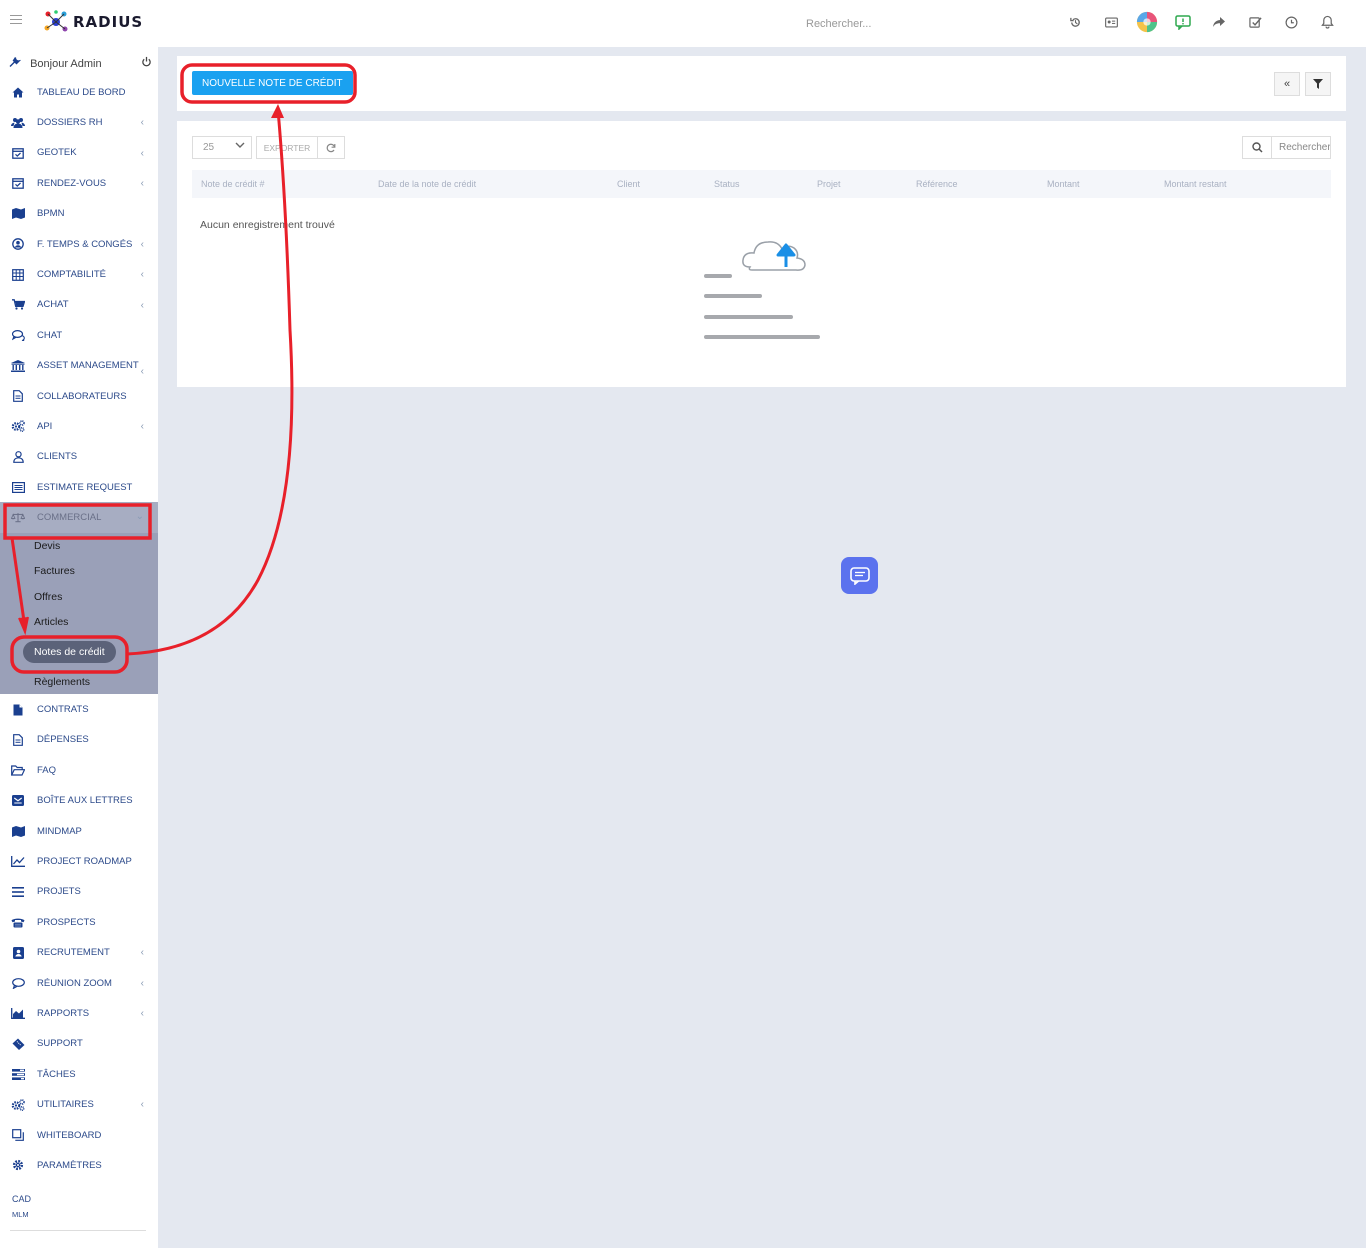  I want to click on bell-icon, so click(1327, 22).